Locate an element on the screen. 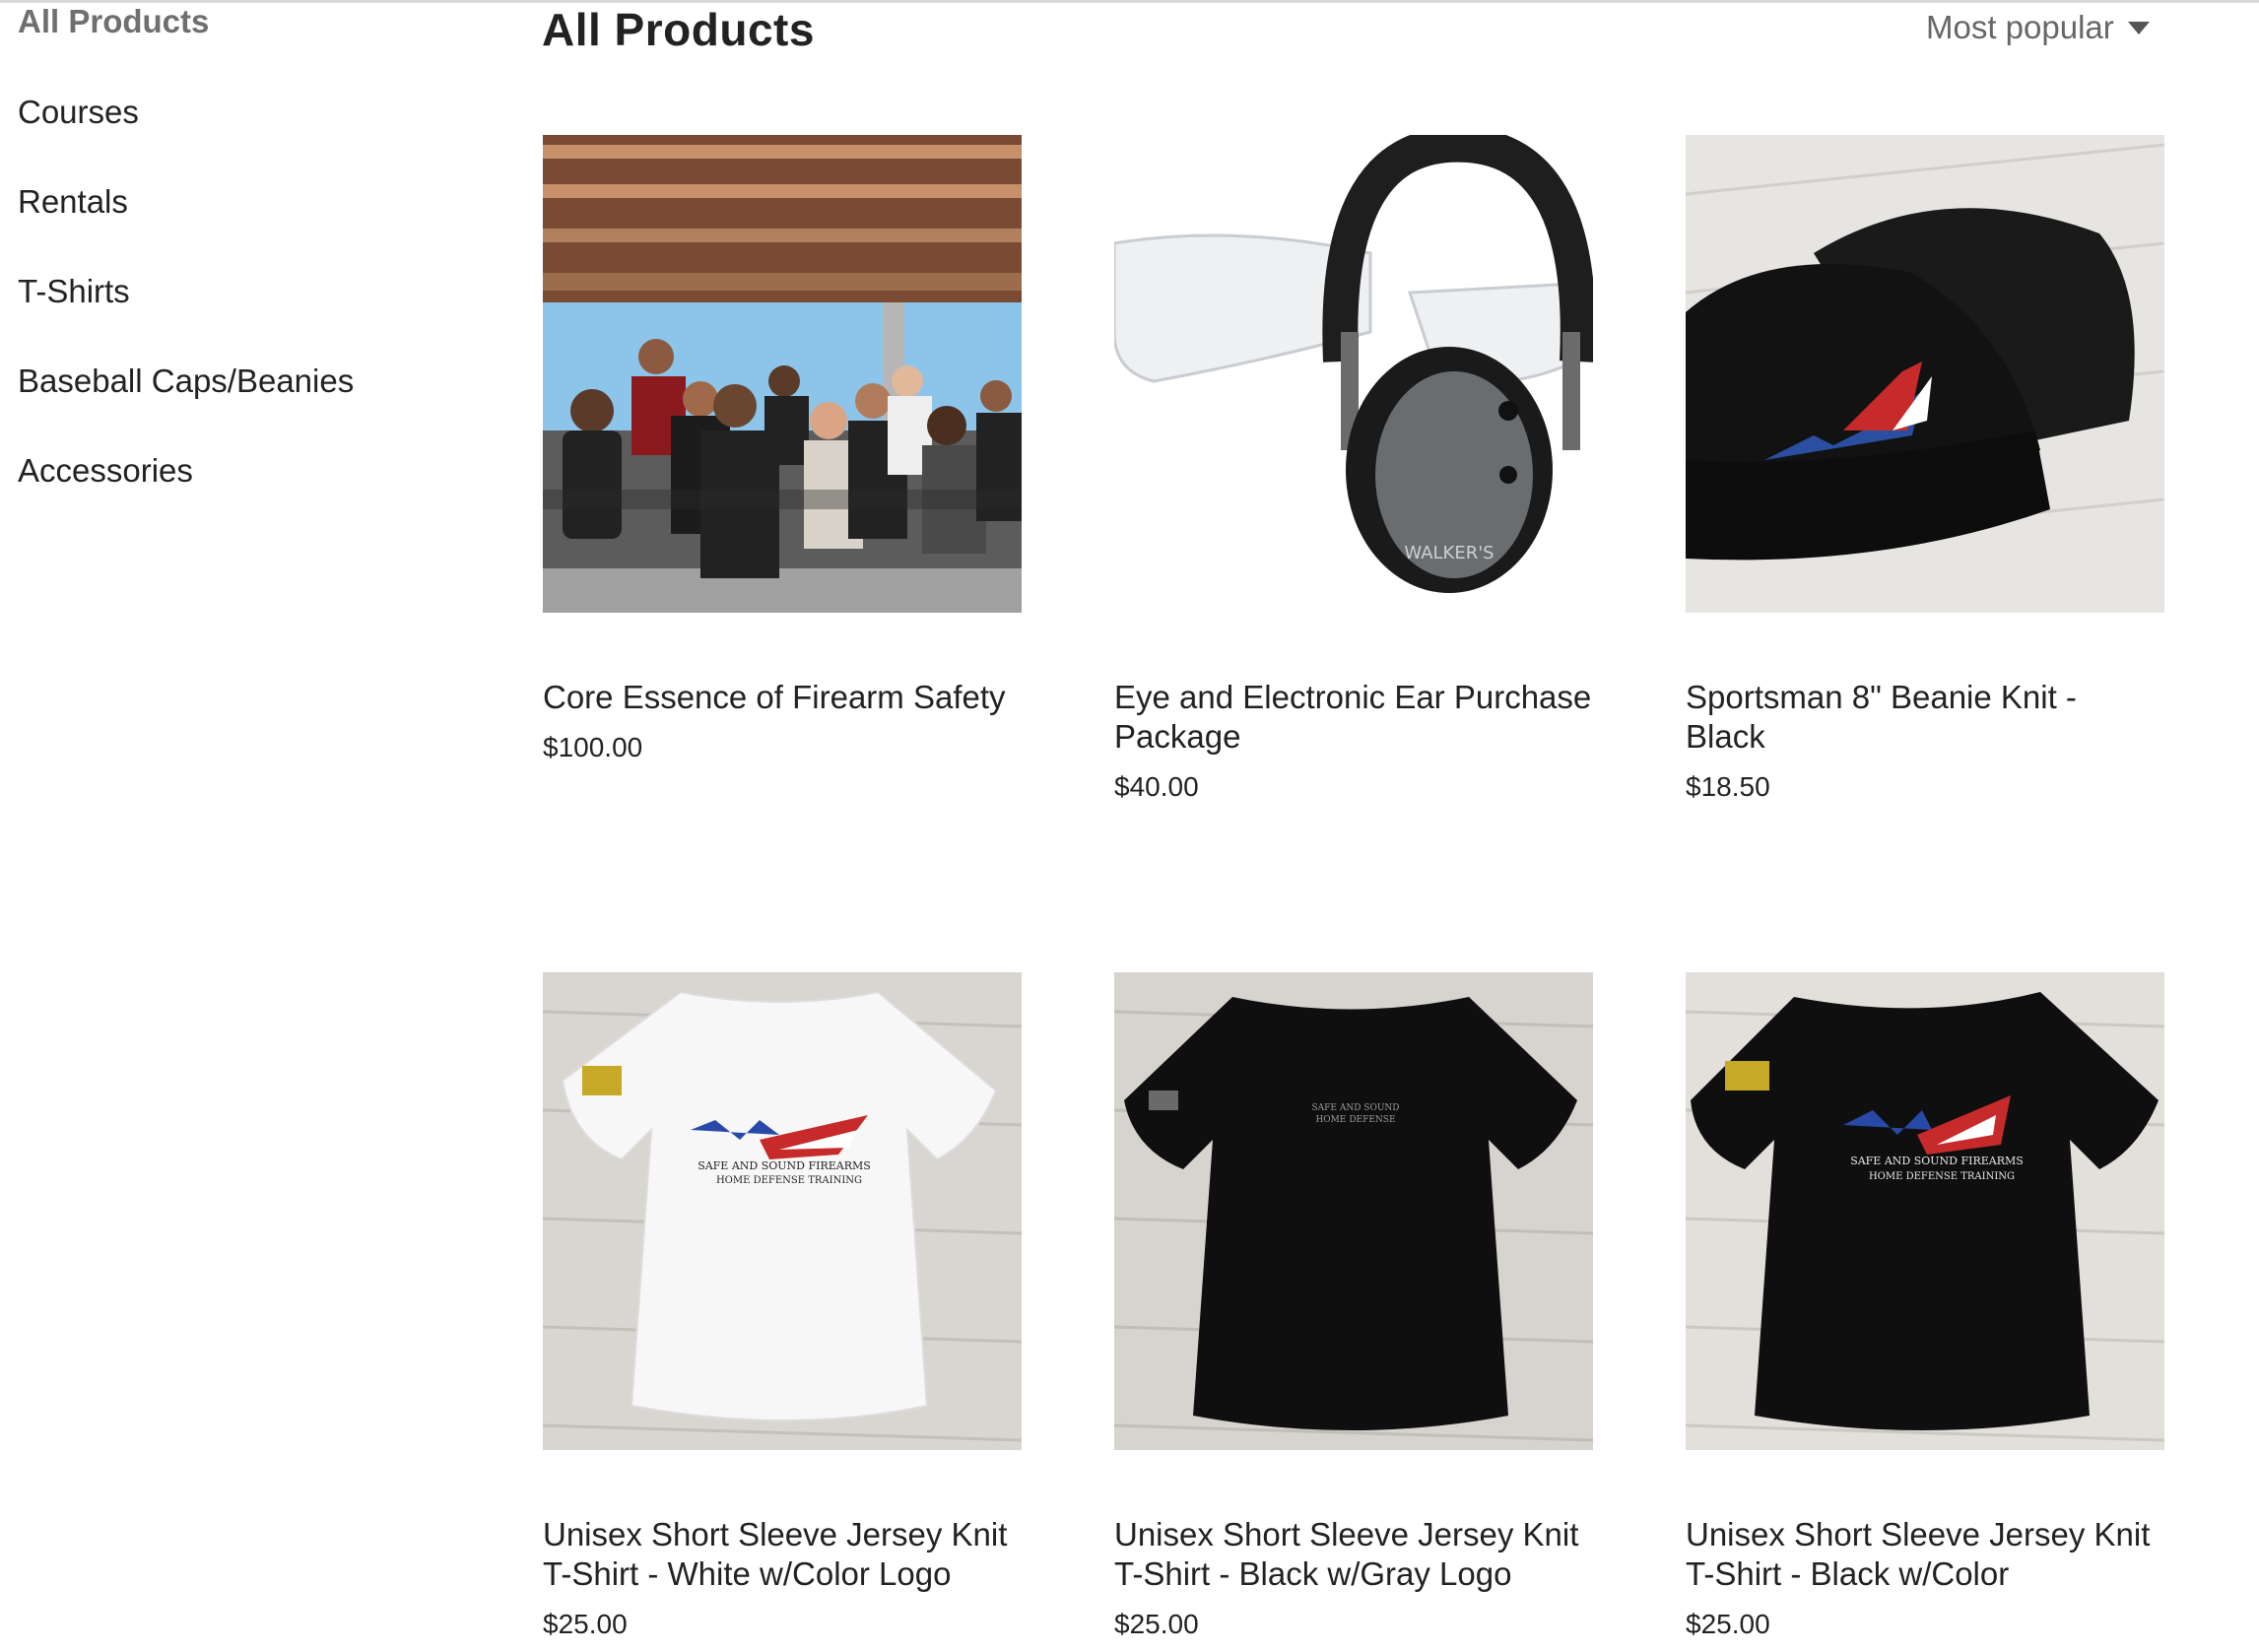 Image resolution: width=2259 pixels, height=1652 pixels. product-name: Sportsman 8" Beanie Knit - Black is located at coordinates (1925, 718).